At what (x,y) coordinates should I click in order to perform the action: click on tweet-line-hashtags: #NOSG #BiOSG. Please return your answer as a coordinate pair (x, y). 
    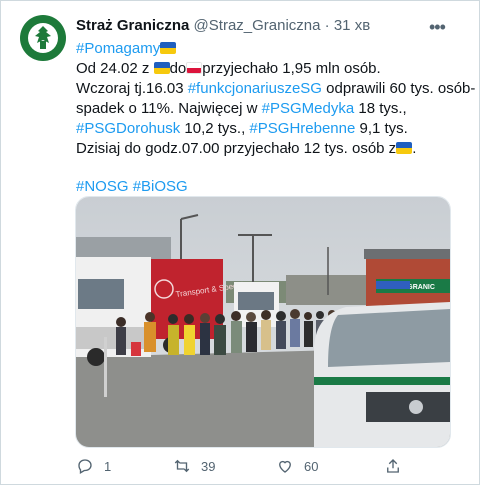
    Looking at the image, I should click on (268, 187).